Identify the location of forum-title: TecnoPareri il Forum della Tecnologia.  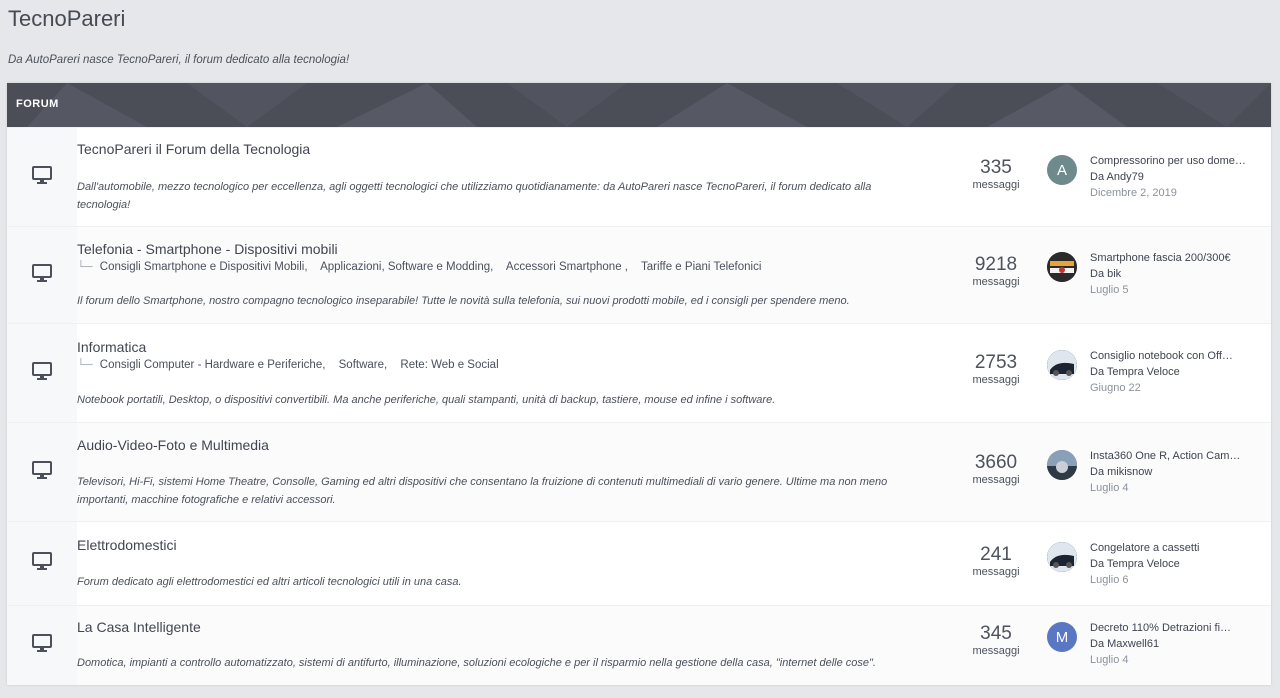
(193, 149).